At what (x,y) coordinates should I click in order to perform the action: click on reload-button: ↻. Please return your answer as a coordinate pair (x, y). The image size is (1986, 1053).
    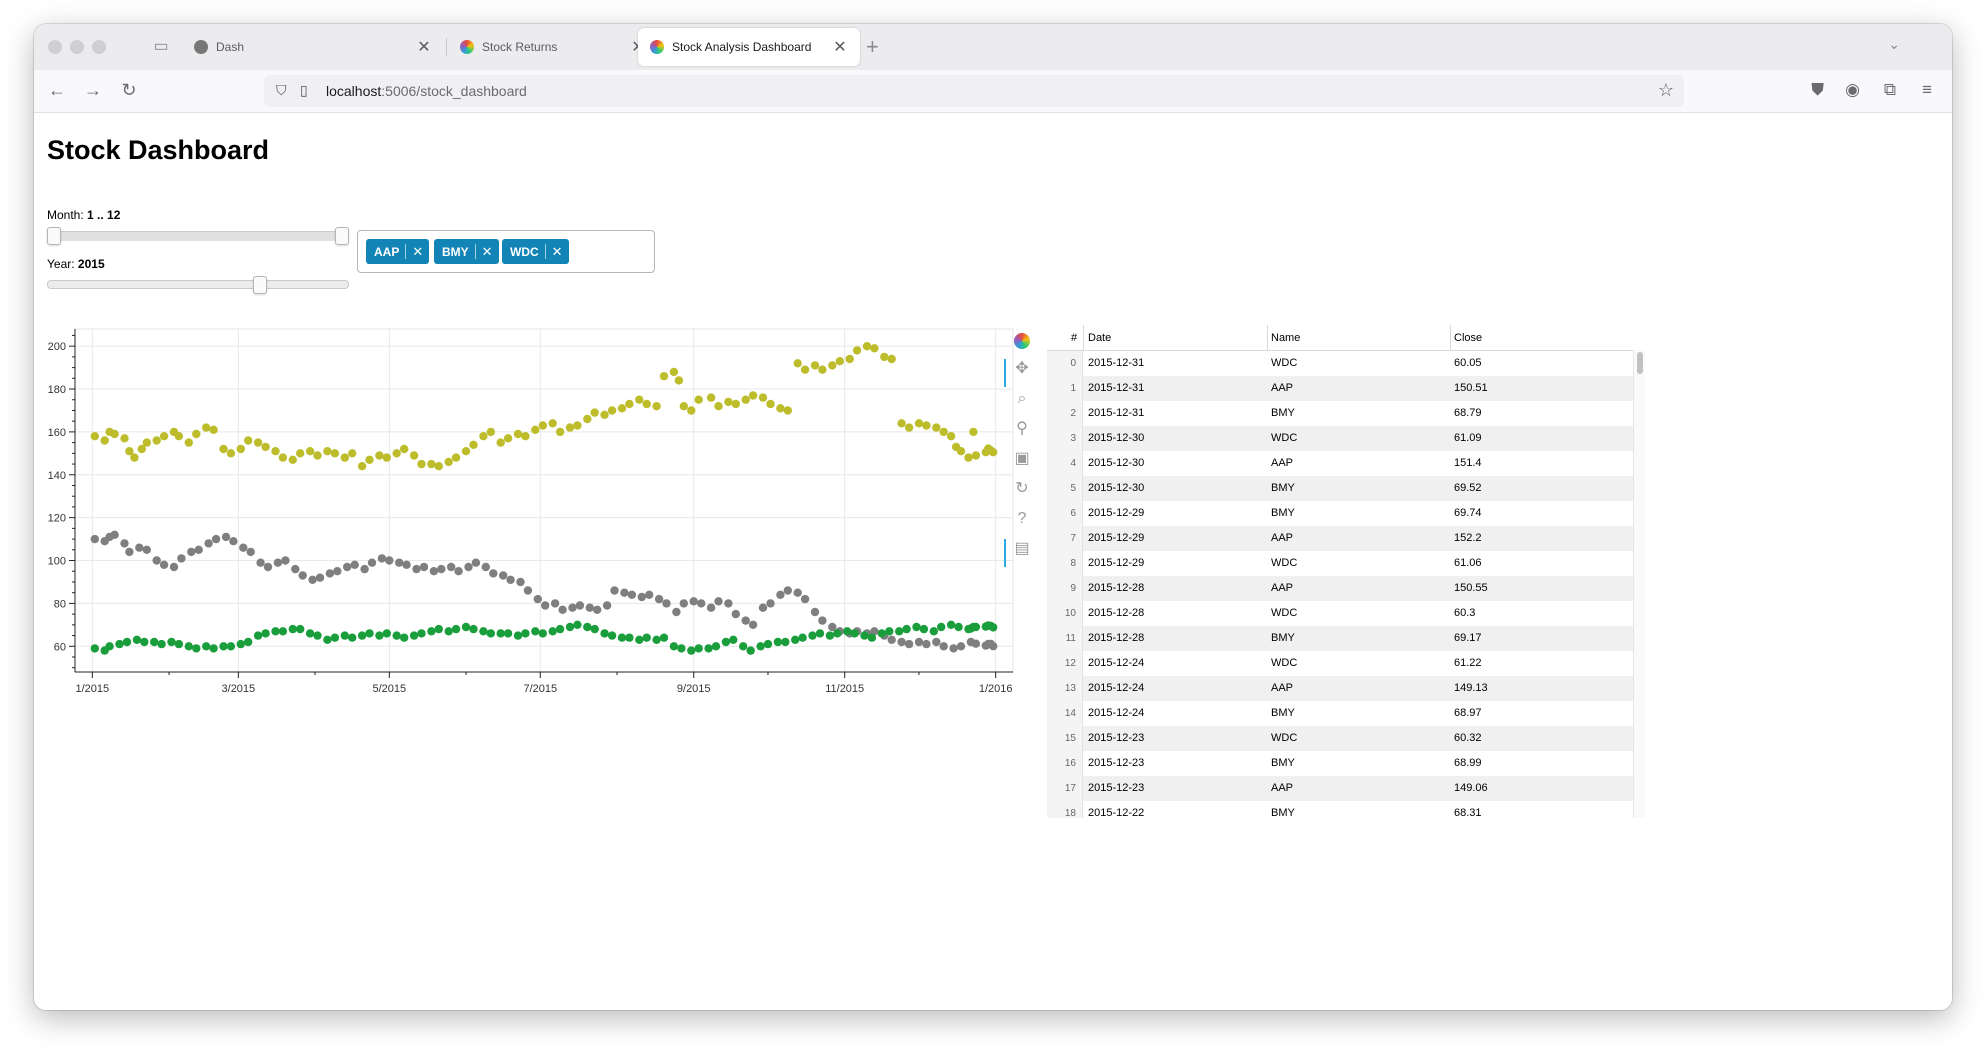
    Looking at the image, I should click on (129, 90).